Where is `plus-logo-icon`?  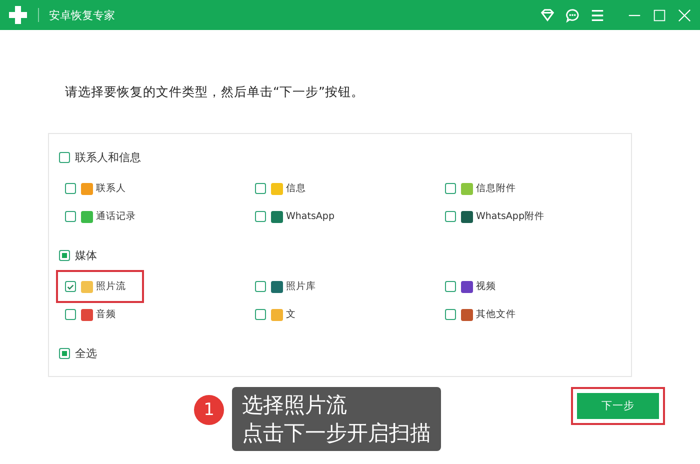
plus-logo-icon is located at coordinates (18, 15).